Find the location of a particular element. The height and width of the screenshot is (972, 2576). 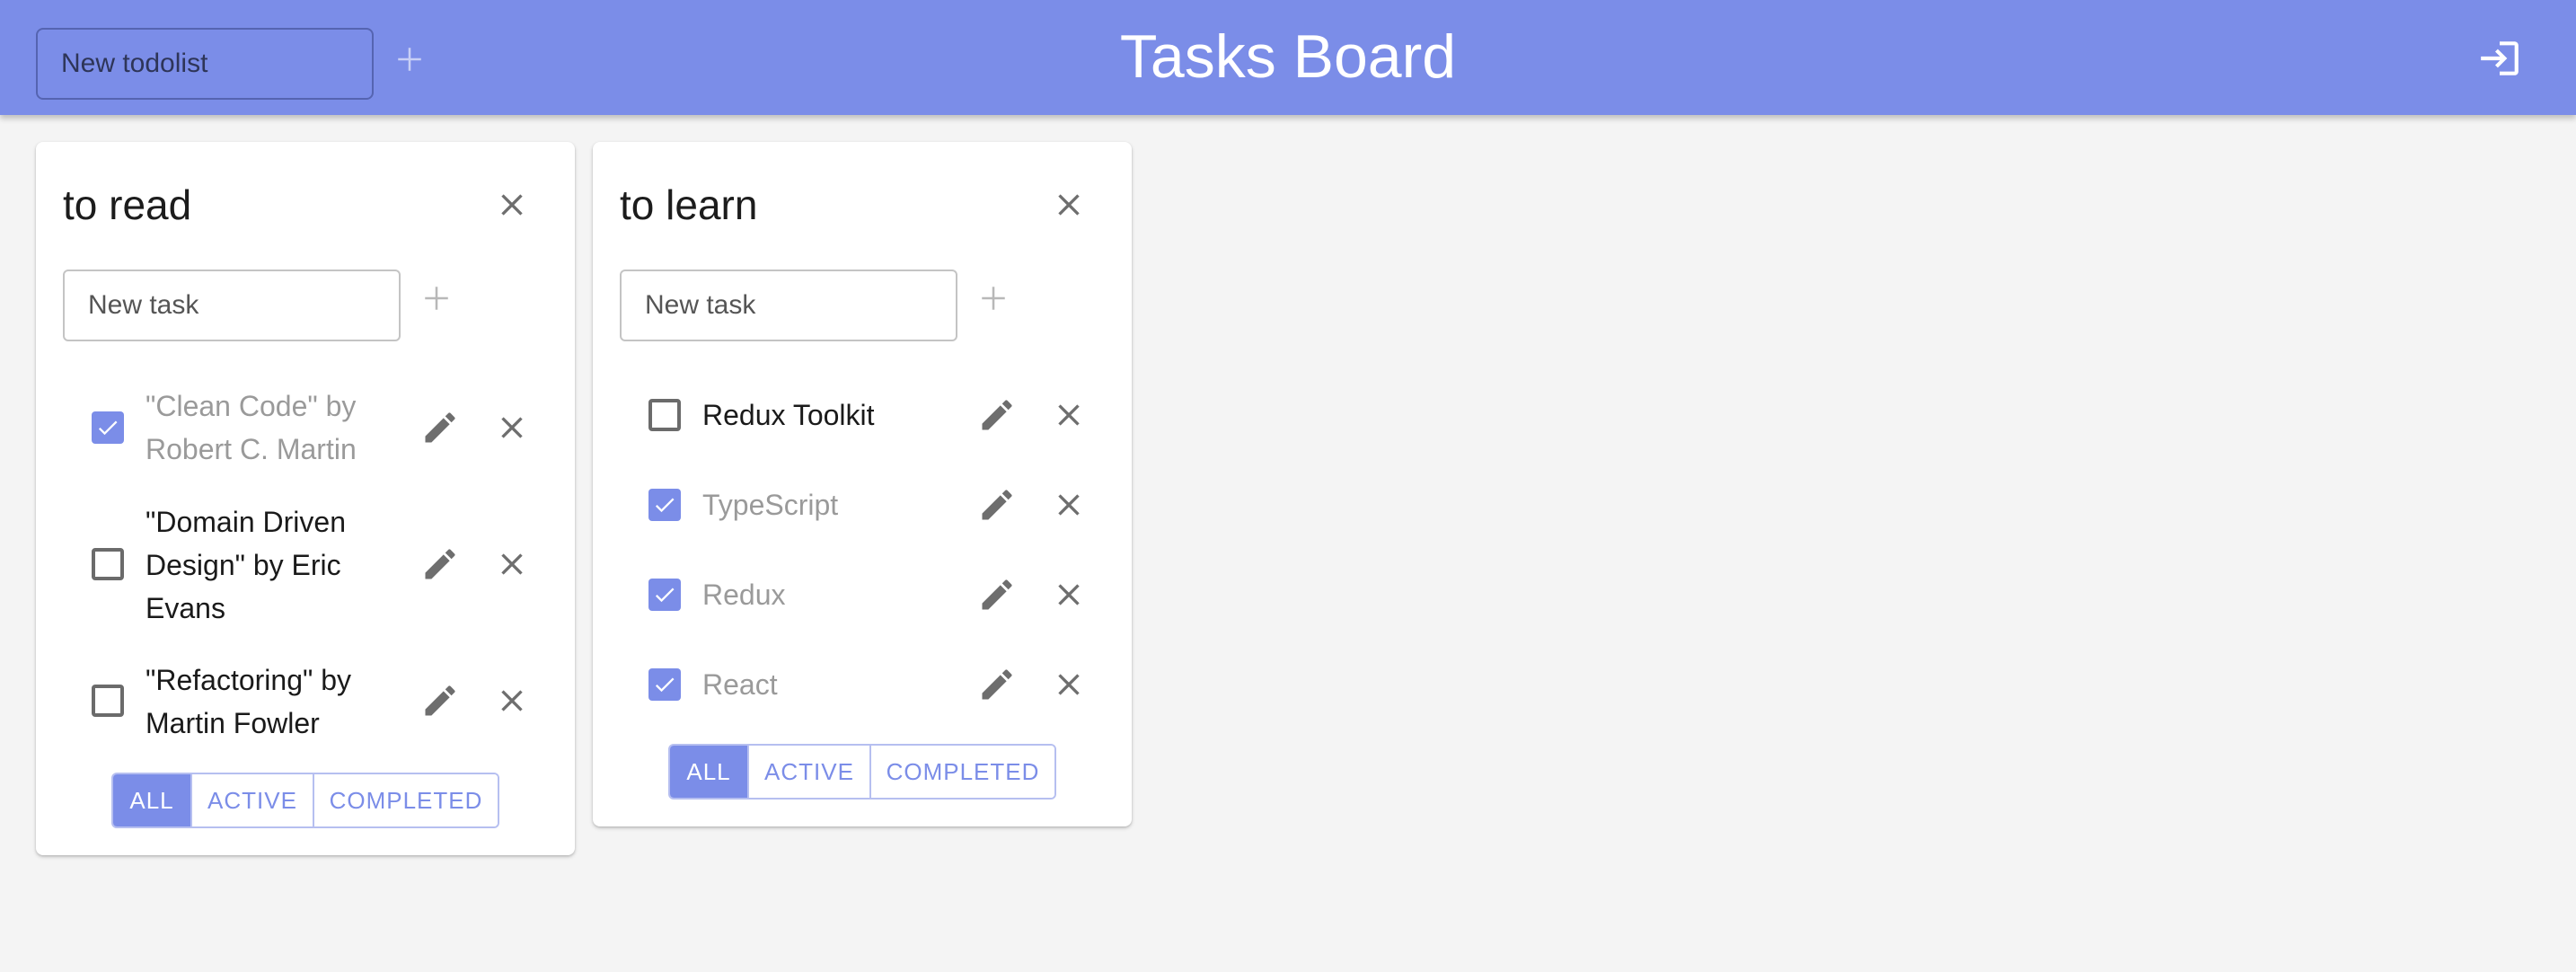

task-title: TypeScript is located at coordinates (770, 505).